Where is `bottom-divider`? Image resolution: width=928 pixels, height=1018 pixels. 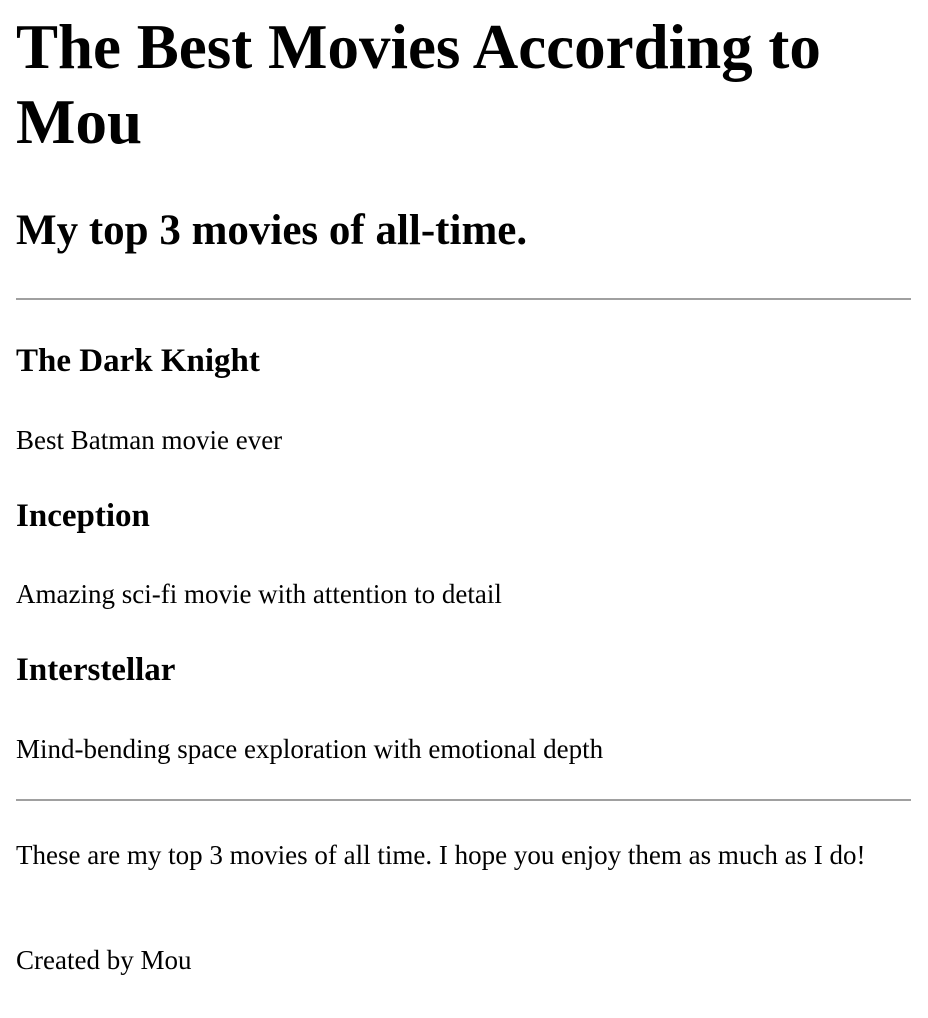 bottom-divider is located at coordinates (463, 800).